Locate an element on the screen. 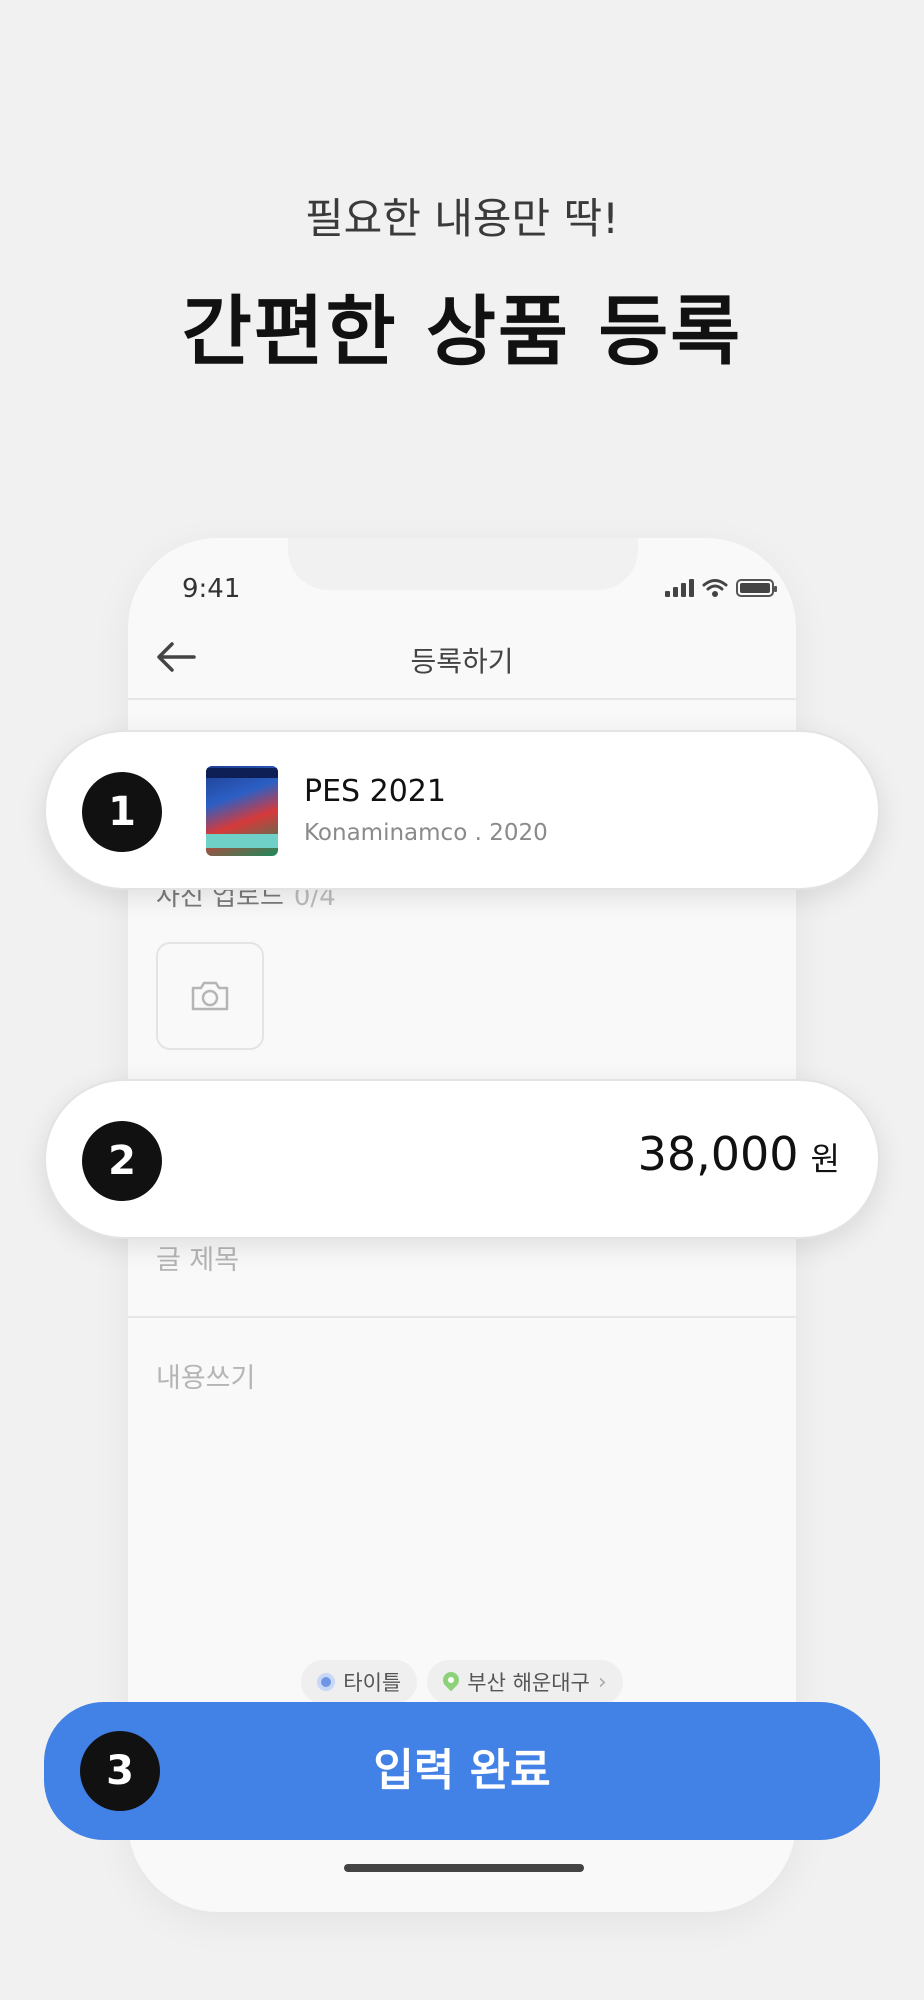 The height and width of the screenshot is (2000, 924). chip-location-label: 부산 해운대구 is located at coordinates (528, 1683).